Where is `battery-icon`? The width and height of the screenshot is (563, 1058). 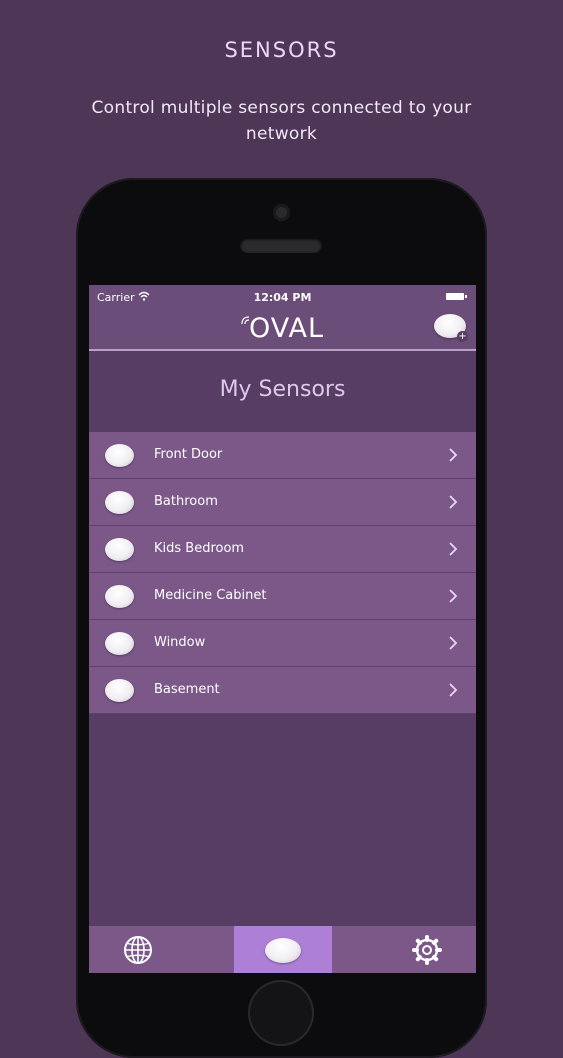
battery-icon is located at coordinates (456, 296).